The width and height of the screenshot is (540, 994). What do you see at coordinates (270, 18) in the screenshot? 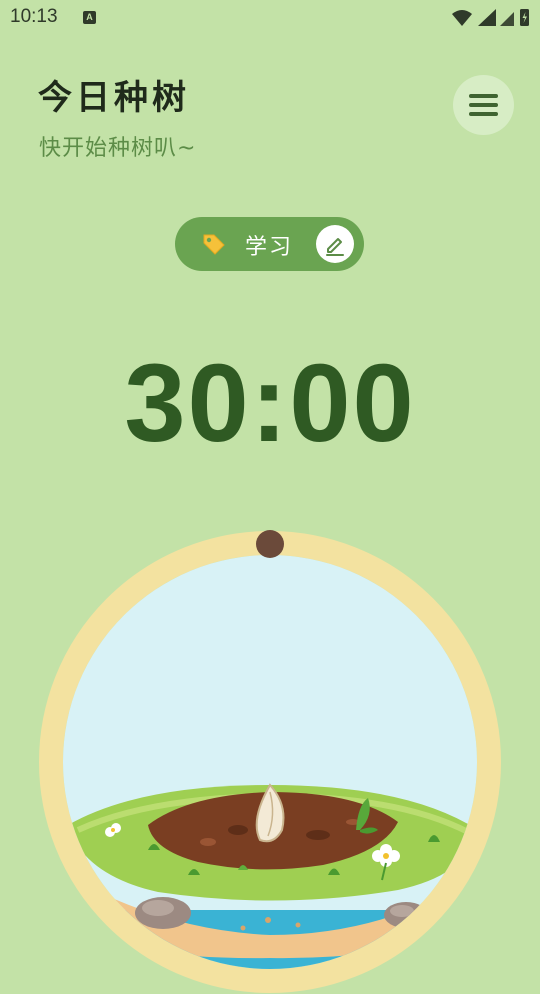
I see `status-bar: 10:13 A` at bounding box center [270, 18].